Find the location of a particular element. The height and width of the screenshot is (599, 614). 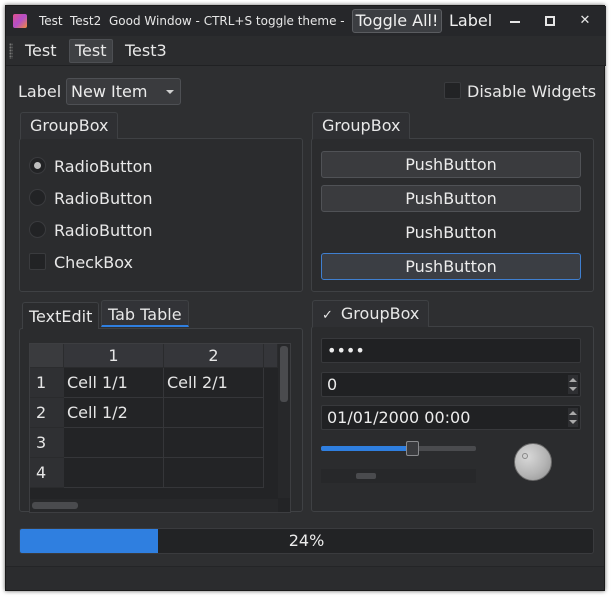

combo-label: Label is located at coordinates (40, 91).